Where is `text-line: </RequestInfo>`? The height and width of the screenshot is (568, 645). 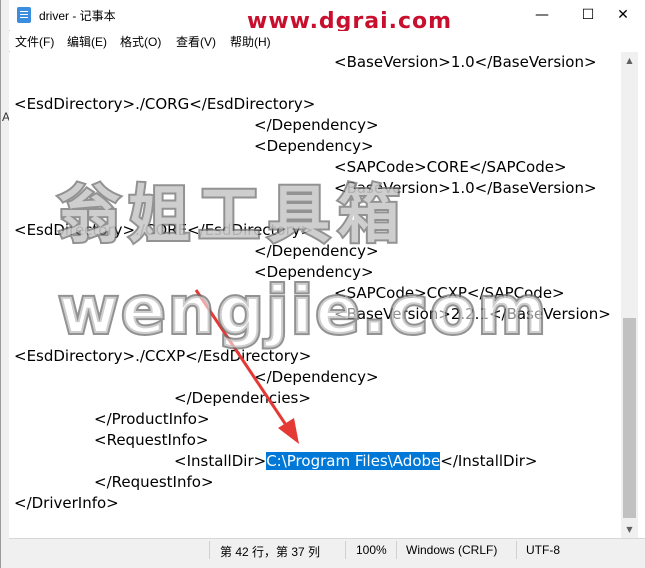 text-line: </RequestInfo> is located at coordinates (154, 482).